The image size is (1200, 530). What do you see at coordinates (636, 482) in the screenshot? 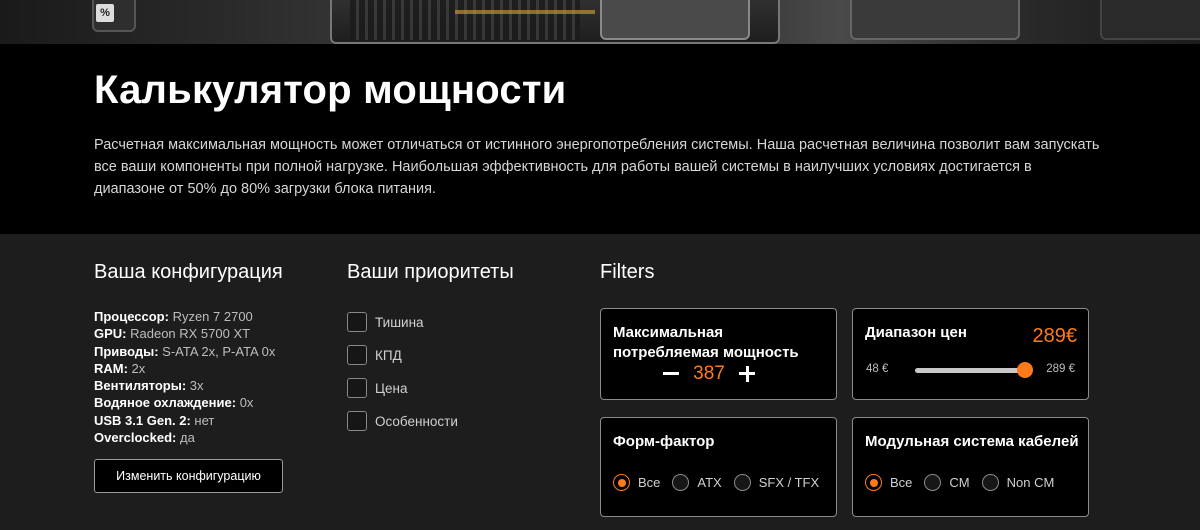
I see `radio-form-all: Все` at bounding box center [636, 482].